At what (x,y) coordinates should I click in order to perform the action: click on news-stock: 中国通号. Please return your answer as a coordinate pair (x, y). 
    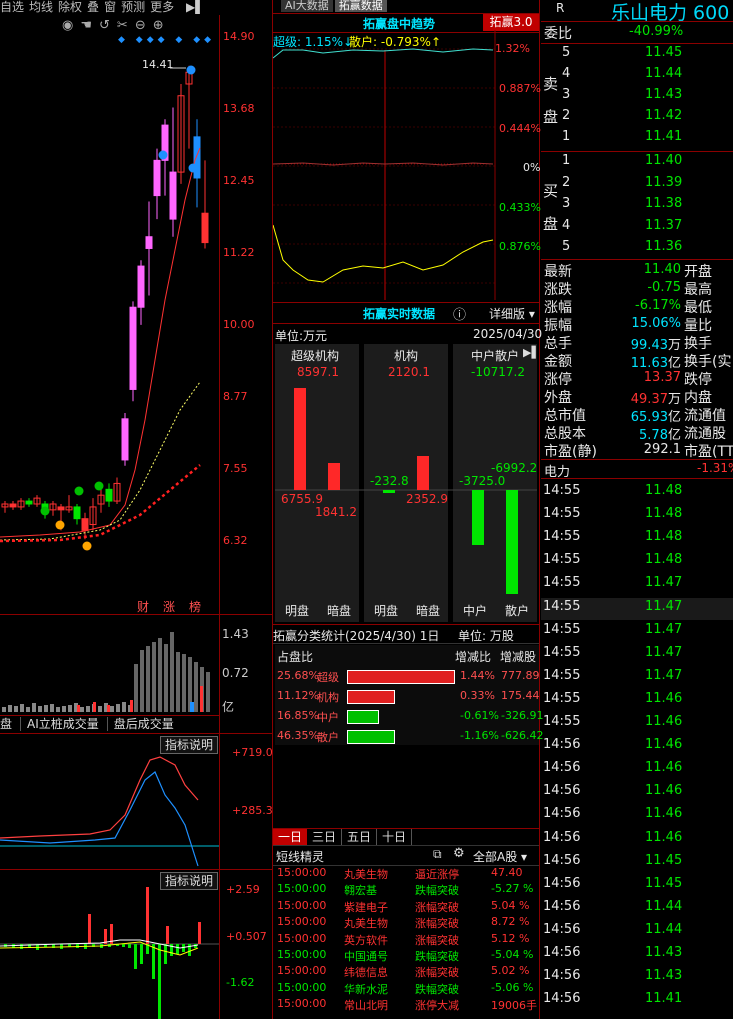
    Looking at the image, I should click on (366, 956).